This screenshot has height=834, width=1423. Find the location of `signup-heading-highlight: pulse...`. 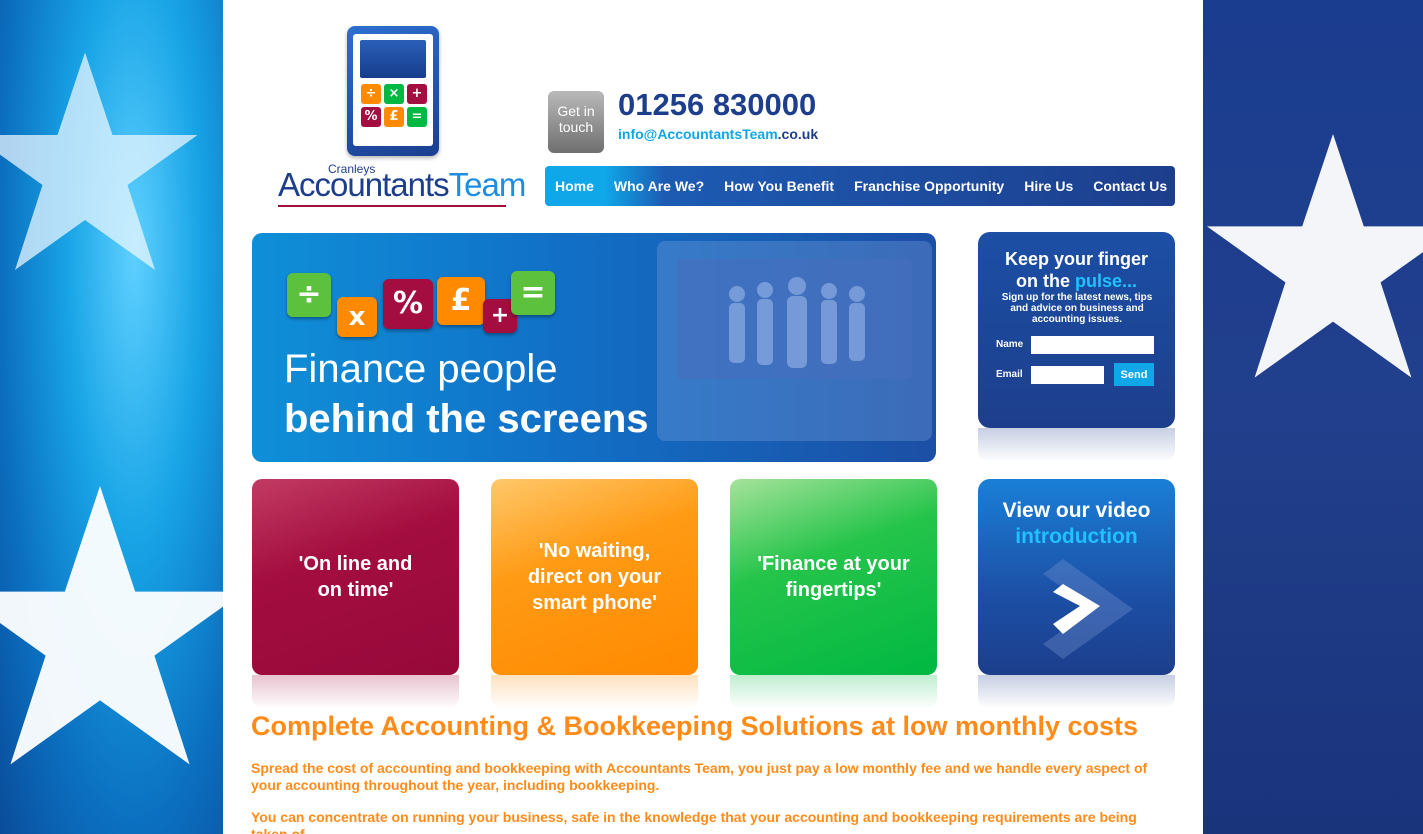

signup-heading-highlight: pulse... is located at coordinates (1105, 281).